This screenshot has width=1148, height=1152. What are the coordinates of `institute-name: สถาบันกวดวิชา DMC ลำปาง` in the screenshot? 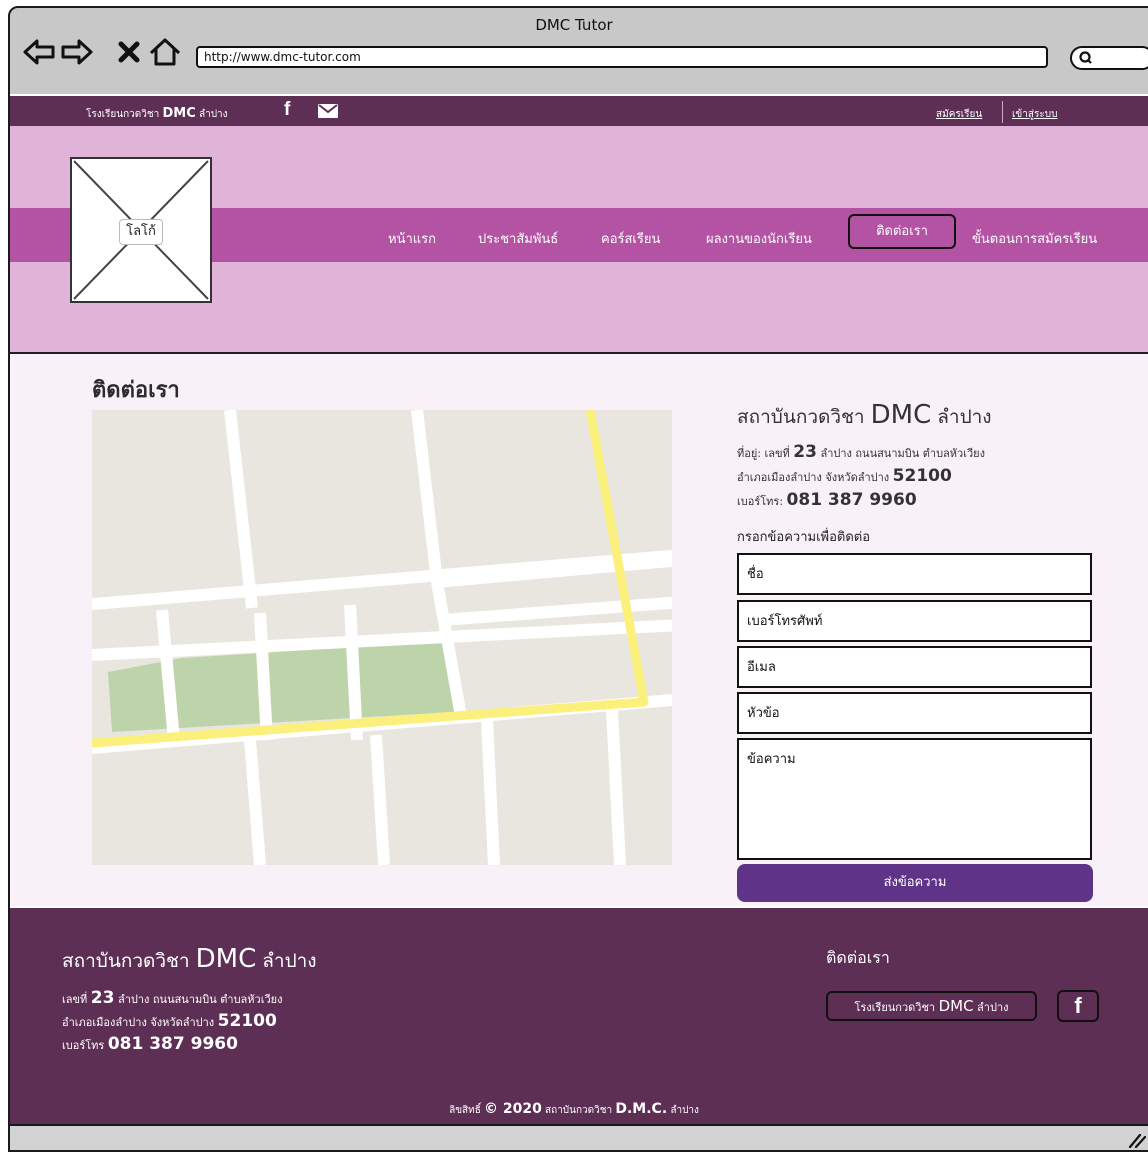 It's located at (864, 415).